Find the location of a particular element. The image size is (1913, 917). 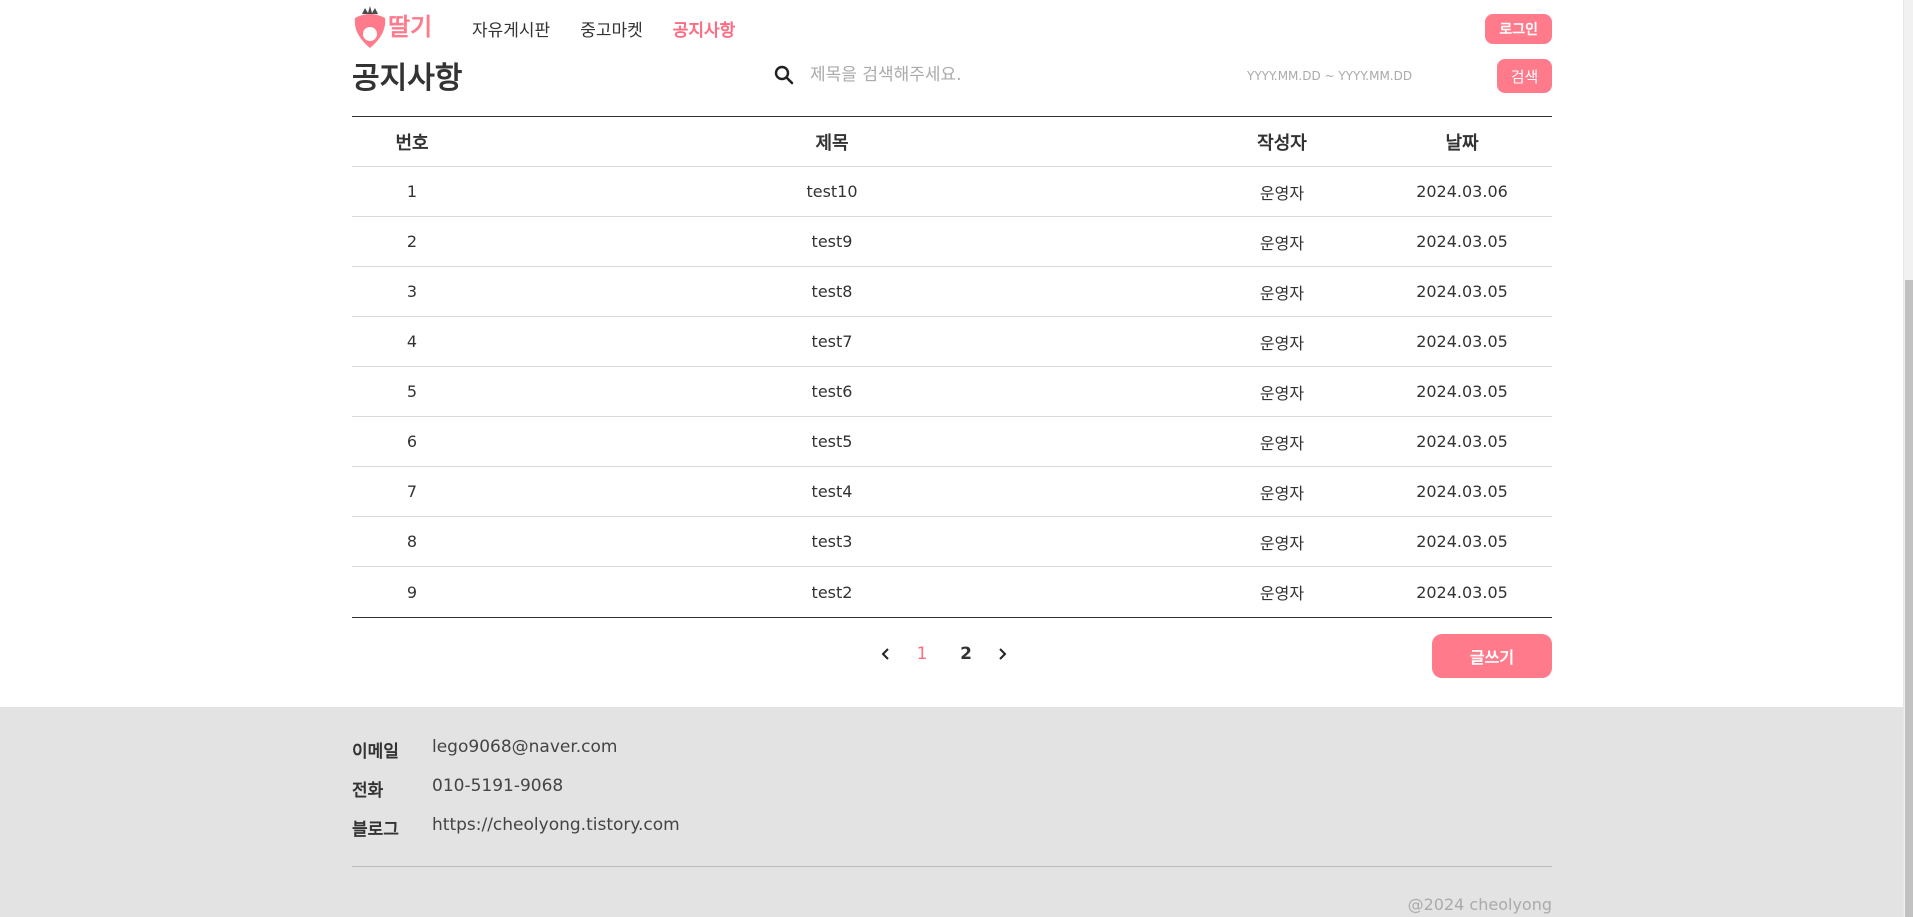

table-row: 3 test8 운영자 2024.03.05 is located at coordinates (952, 292).